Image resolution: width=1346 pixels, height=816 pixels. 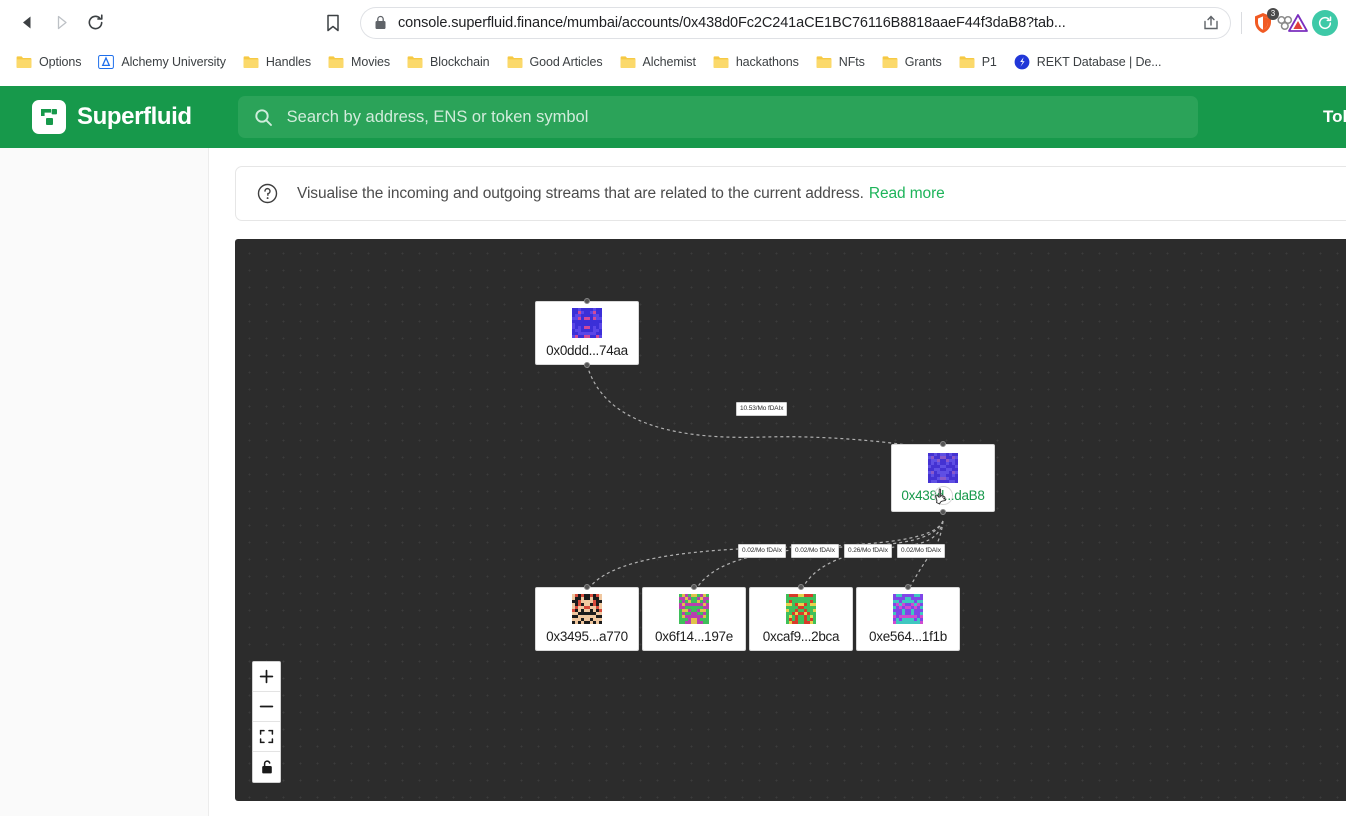 I want to click on bookmark-item: hackathons, so click(x=756, y=62).